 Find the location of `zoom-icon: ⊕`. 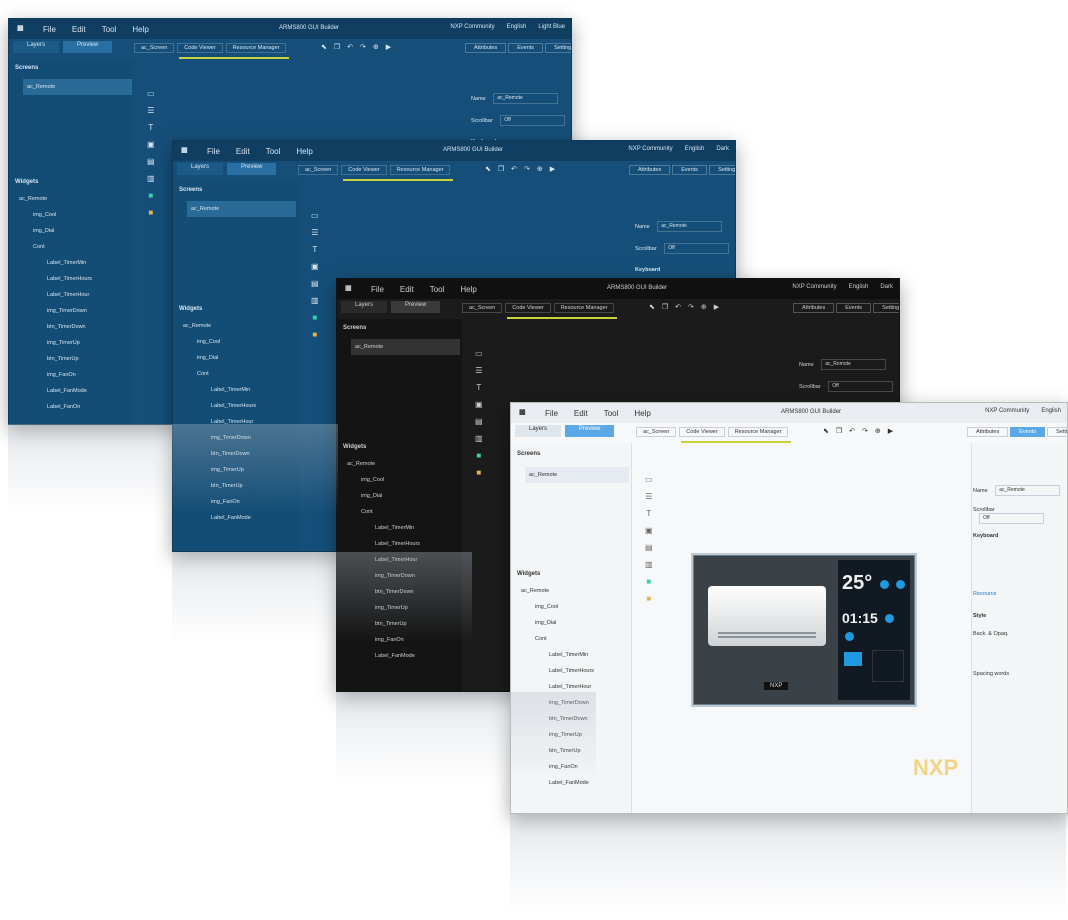

zoom-icon: ⊕ is located at coordinates (376, 47).